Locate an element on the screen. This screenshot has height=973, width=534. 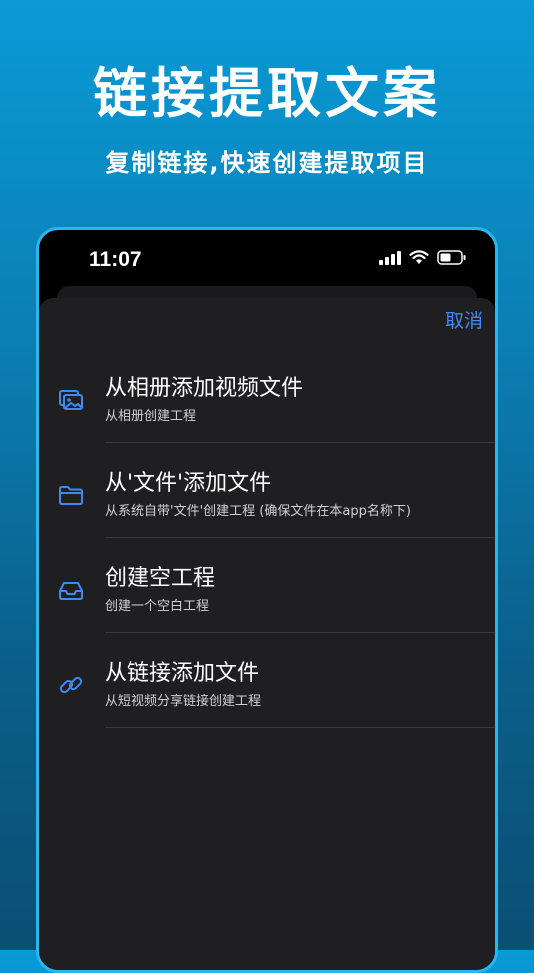
cellular-signal-icon is located at coordinates (390, 257).